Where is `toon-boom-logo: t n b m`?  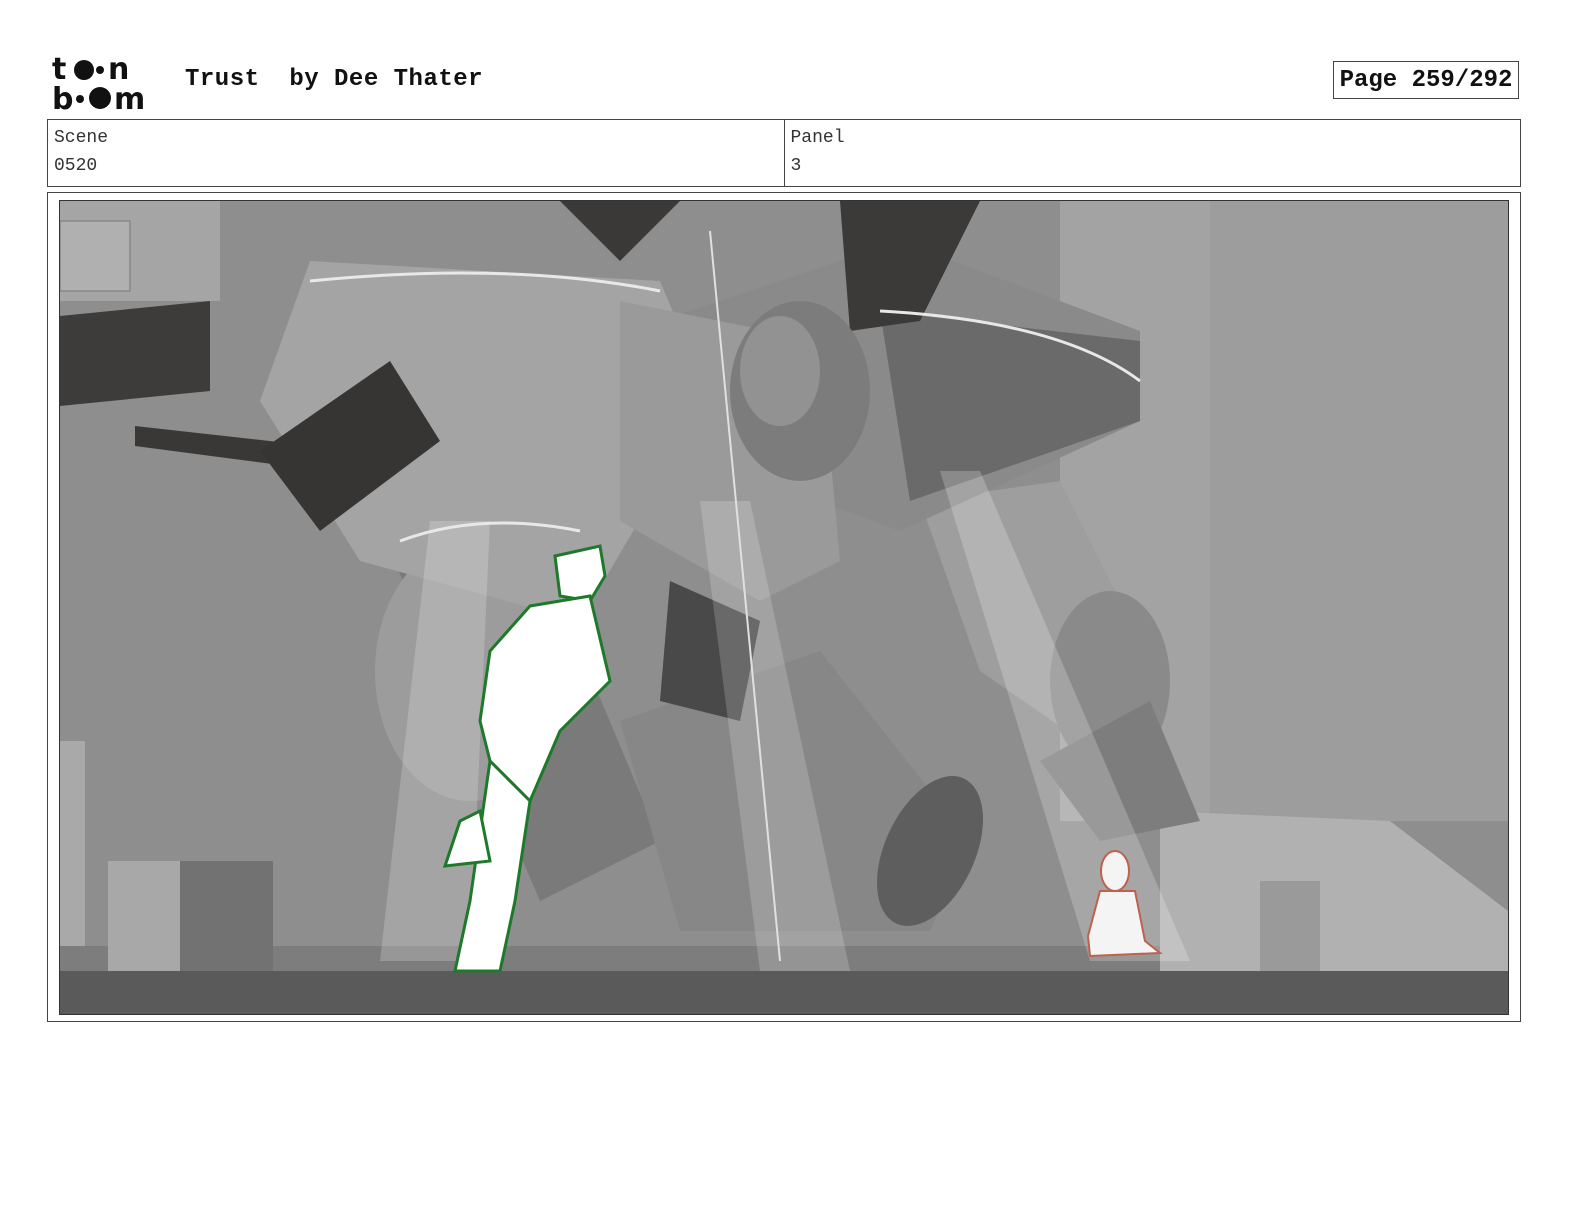 toon-boom-logo: t n b m is located at coordinates (98, 82).